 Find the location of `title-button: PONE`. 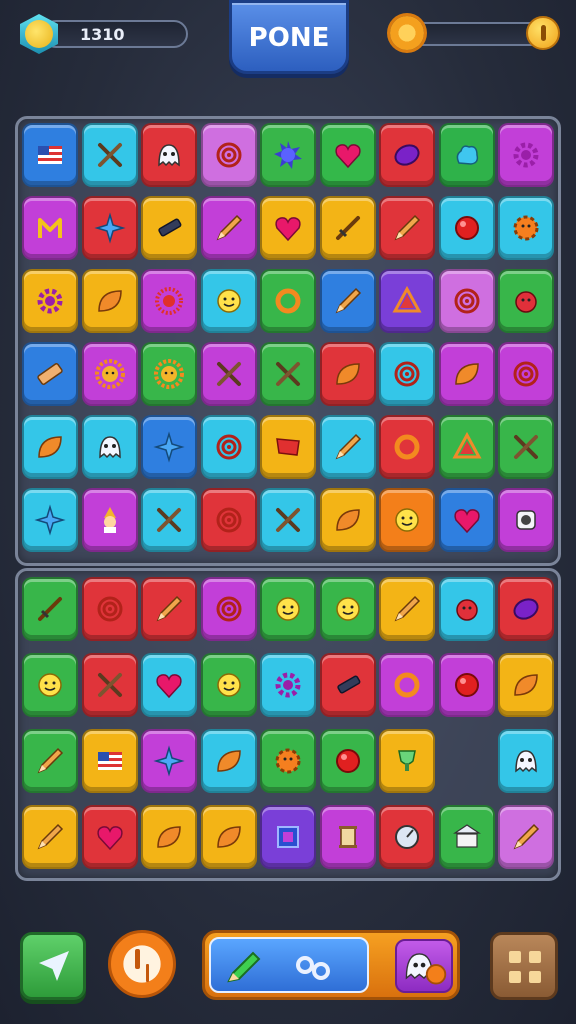

title-button: PONE is located at coordinates (289, 37).